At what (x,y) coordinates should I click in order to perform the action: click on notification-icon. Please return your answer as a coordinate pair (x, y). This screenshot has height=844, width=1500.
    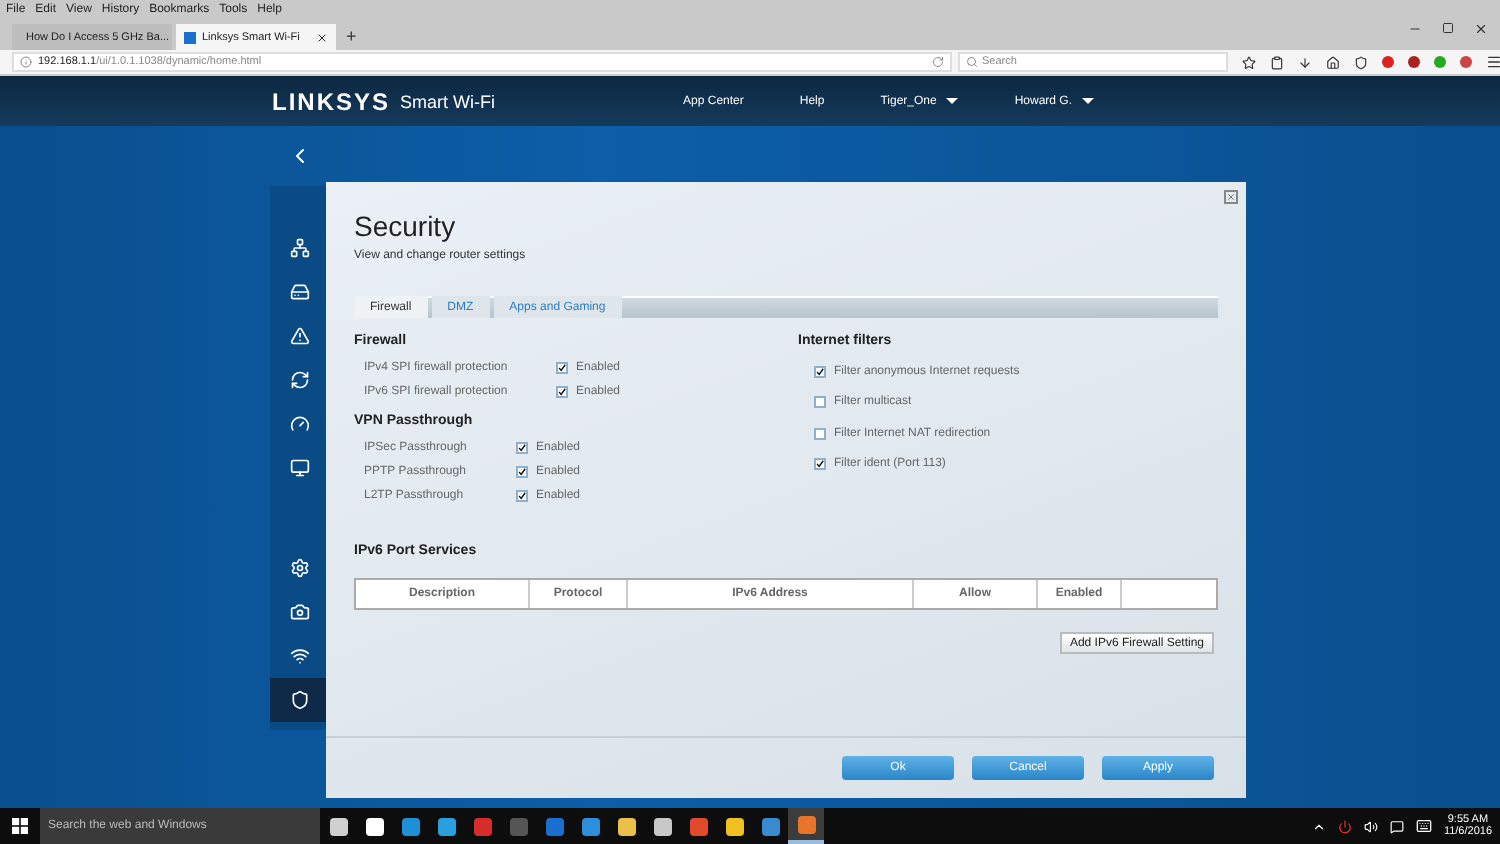
    Looking at the image, I should click on (1396, 826).